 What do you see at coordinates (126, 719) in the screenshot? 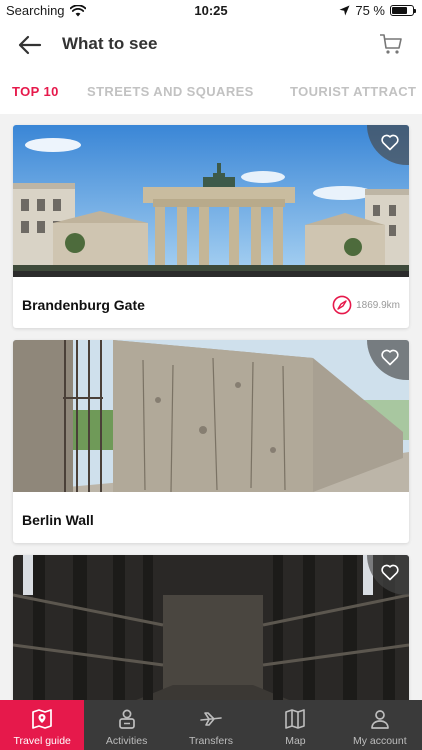
I see `person-badge-icon` at bounding box center [126, 719].